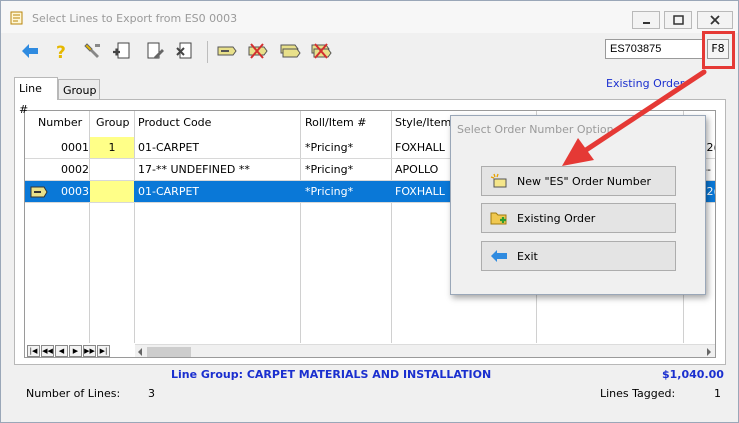 The height and width of the screenshot is (423, 739). What do you see at coordinates (33, 351) in the screenshot?
I see `first-record-button: |◀` at bounding box center [33, 351].